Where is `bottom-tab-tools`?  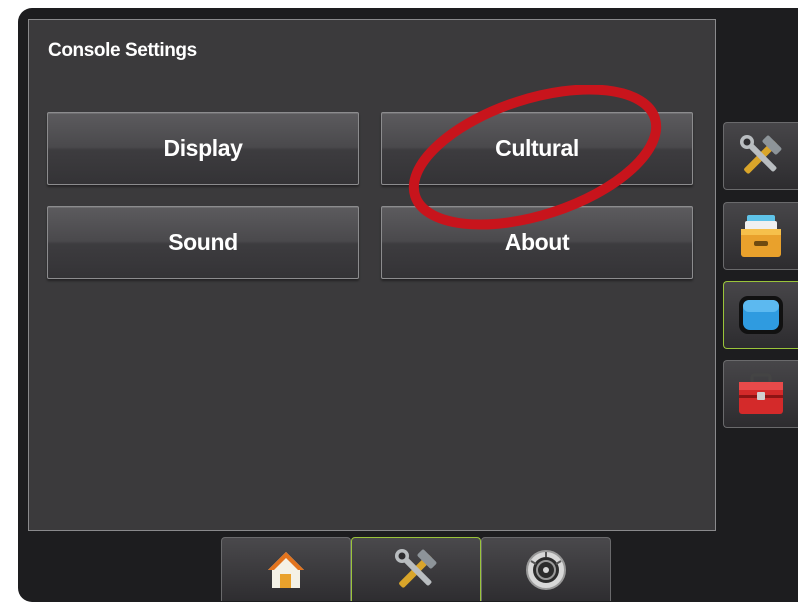 bottom-tab-tools is located at coordinates (416, 569).